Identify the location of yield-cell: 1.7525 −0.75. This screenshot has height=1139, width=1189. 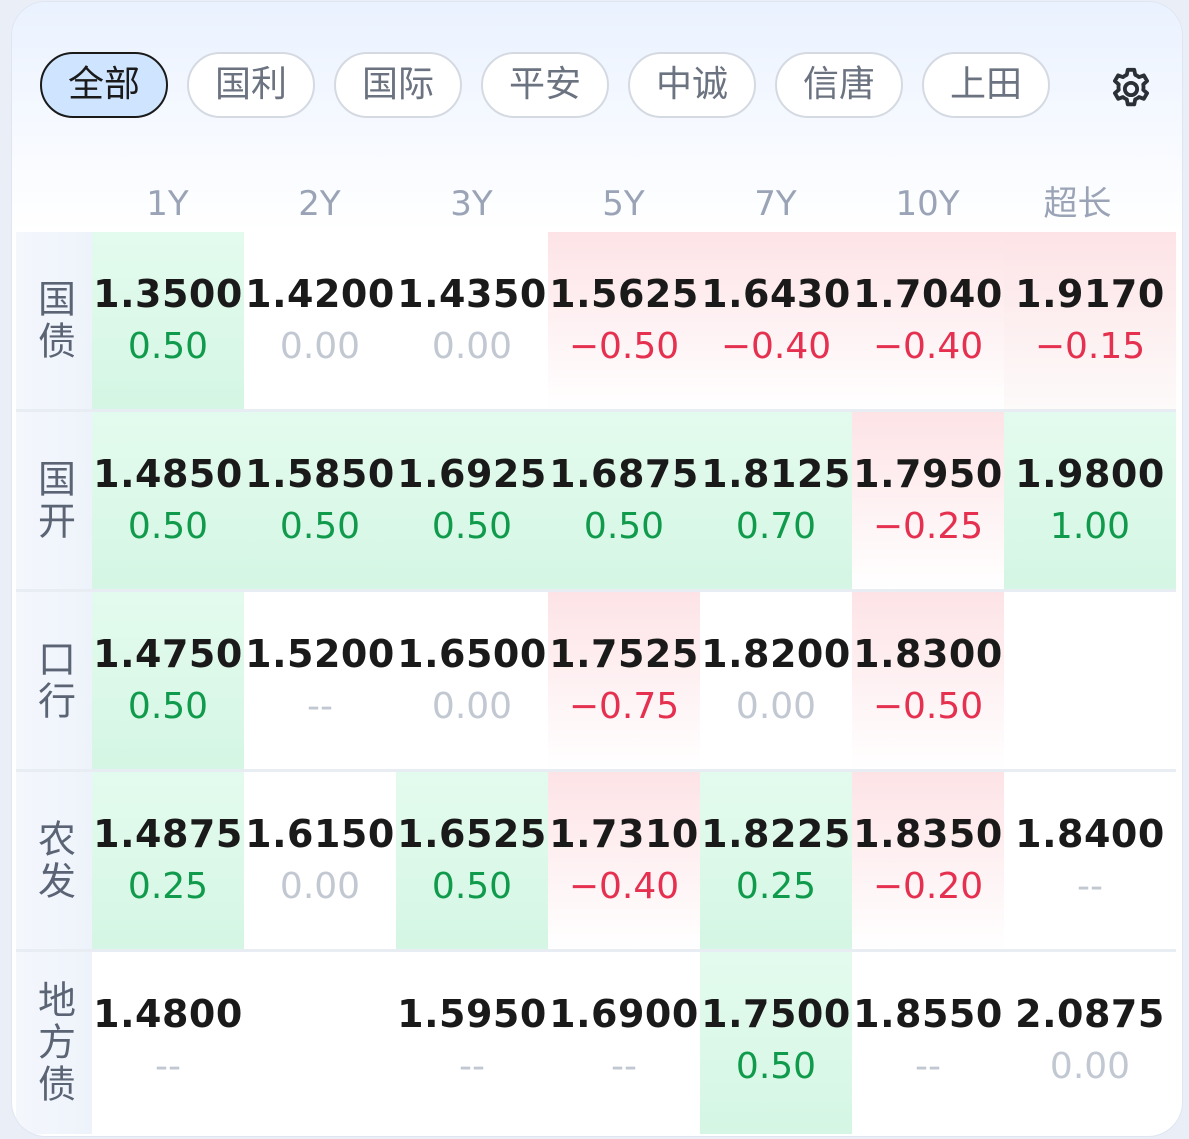
(624, 681).